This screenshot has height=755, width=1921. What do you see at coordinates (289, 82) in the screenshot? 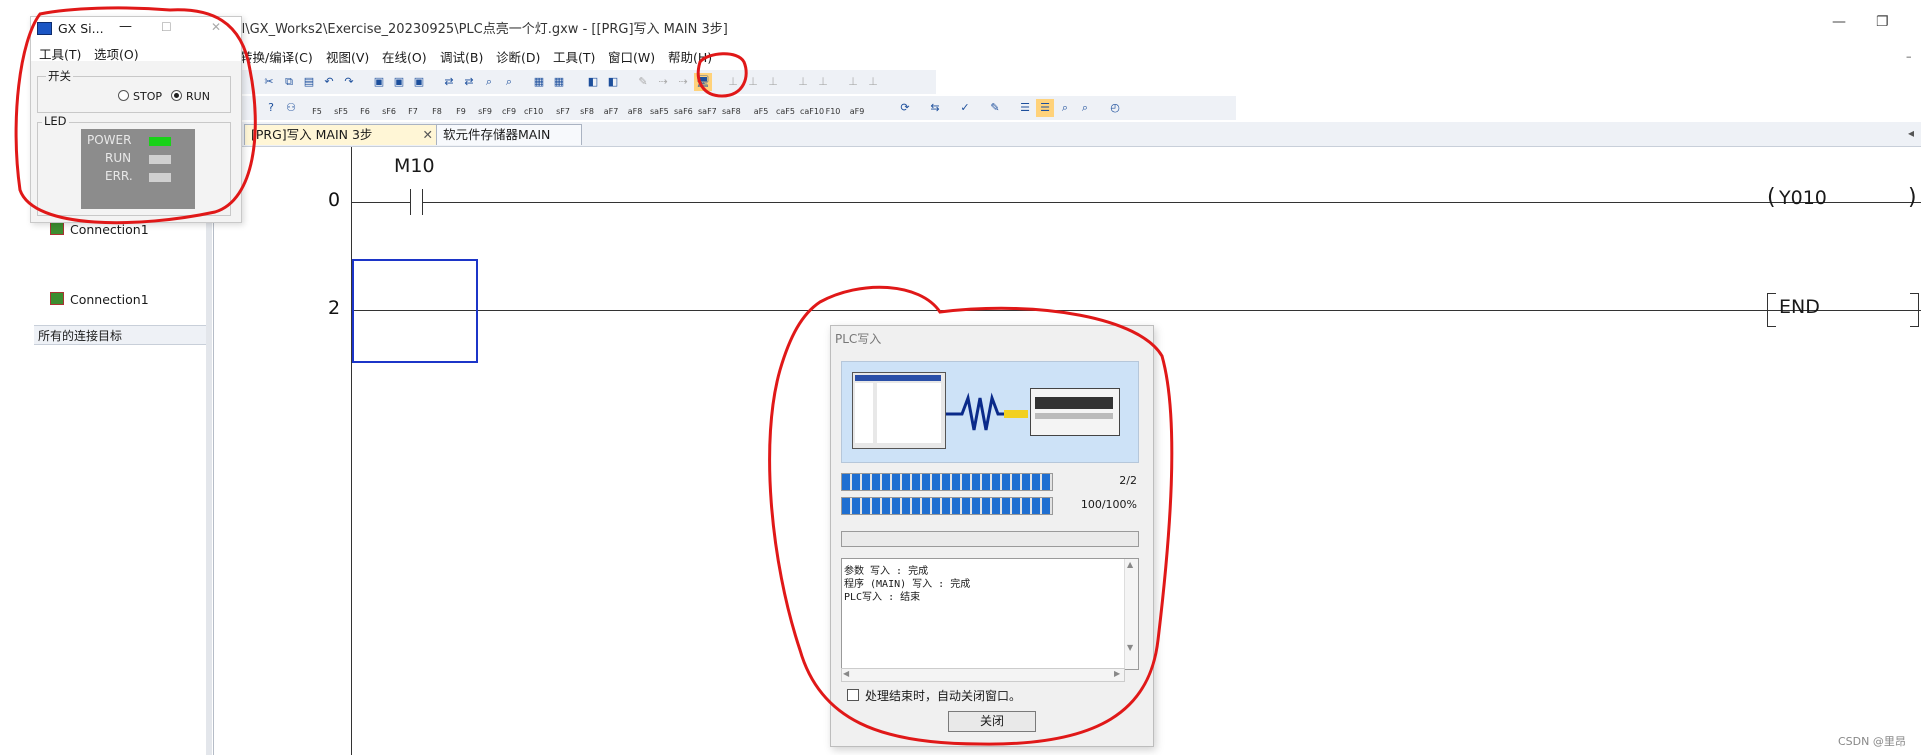
I see `copy-icon: ⧉` at bounding box center [289, 82].